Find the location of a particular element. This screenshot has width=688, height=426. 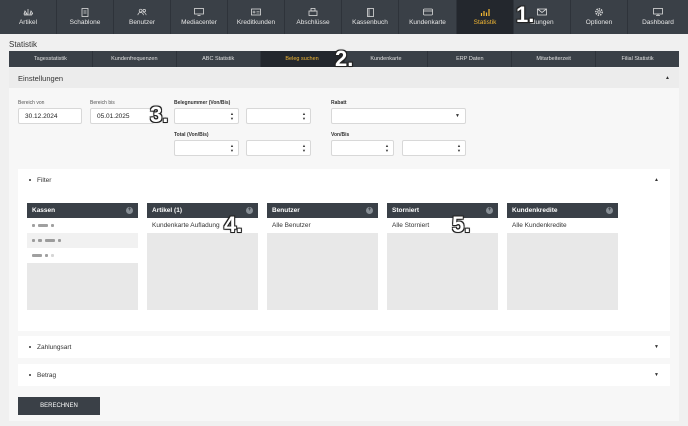

filter-box-title: Benutzer is located at coordinates (286, 210).